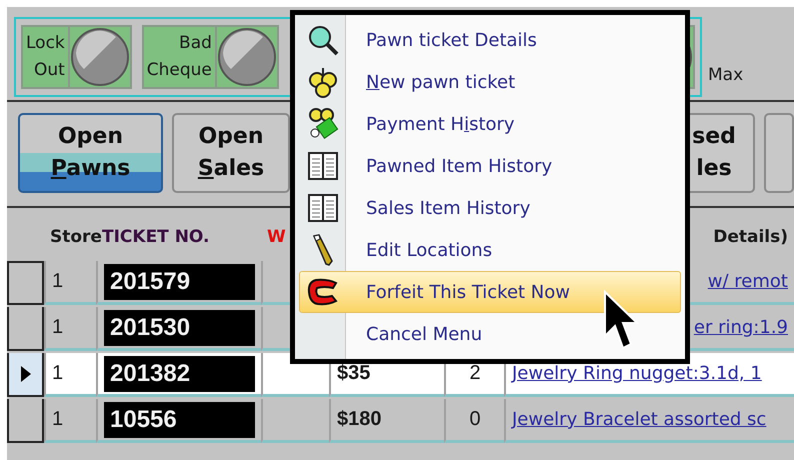  What do you see at coordinates (726, 75) in the screenshot?
I see `indicator-caption: Max` at bounding box center [726, 75].